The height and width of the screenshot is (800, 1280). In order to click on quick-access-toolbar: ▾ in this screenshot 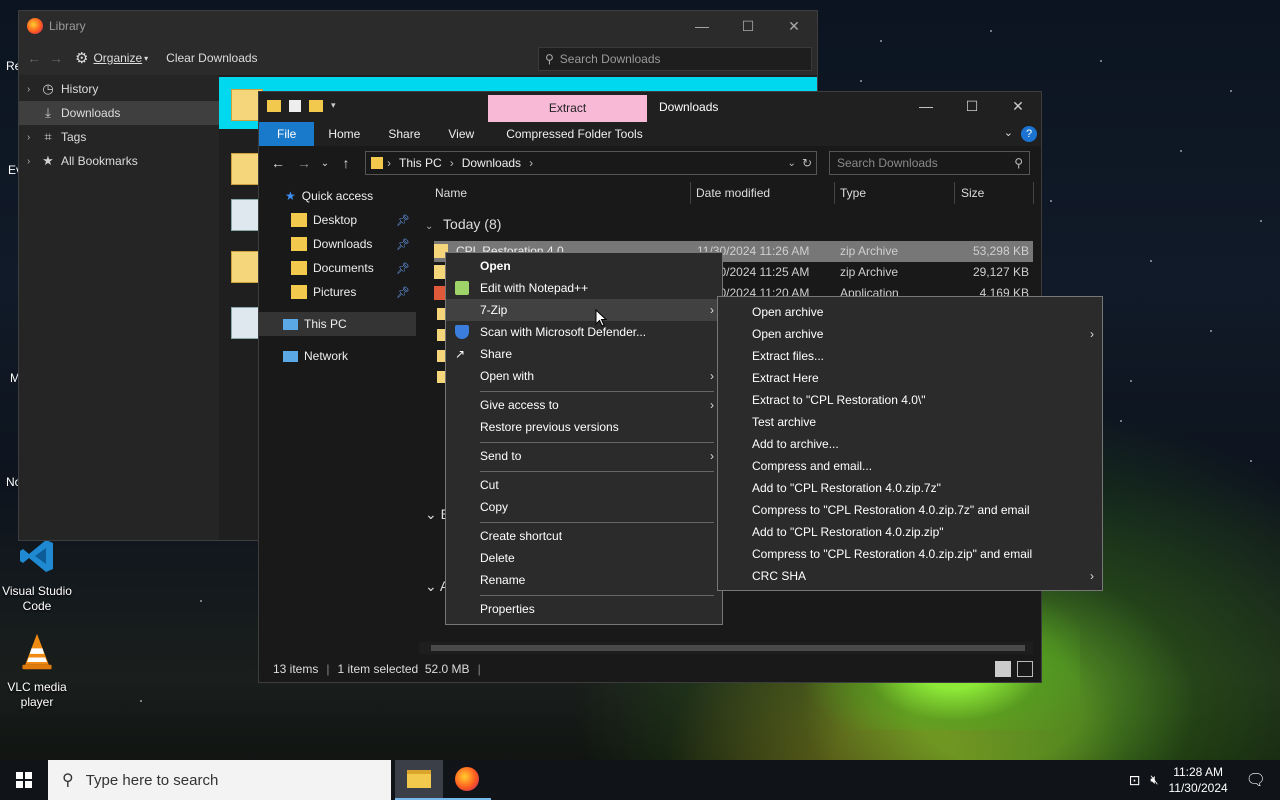, I will do `click(301, 106)`.